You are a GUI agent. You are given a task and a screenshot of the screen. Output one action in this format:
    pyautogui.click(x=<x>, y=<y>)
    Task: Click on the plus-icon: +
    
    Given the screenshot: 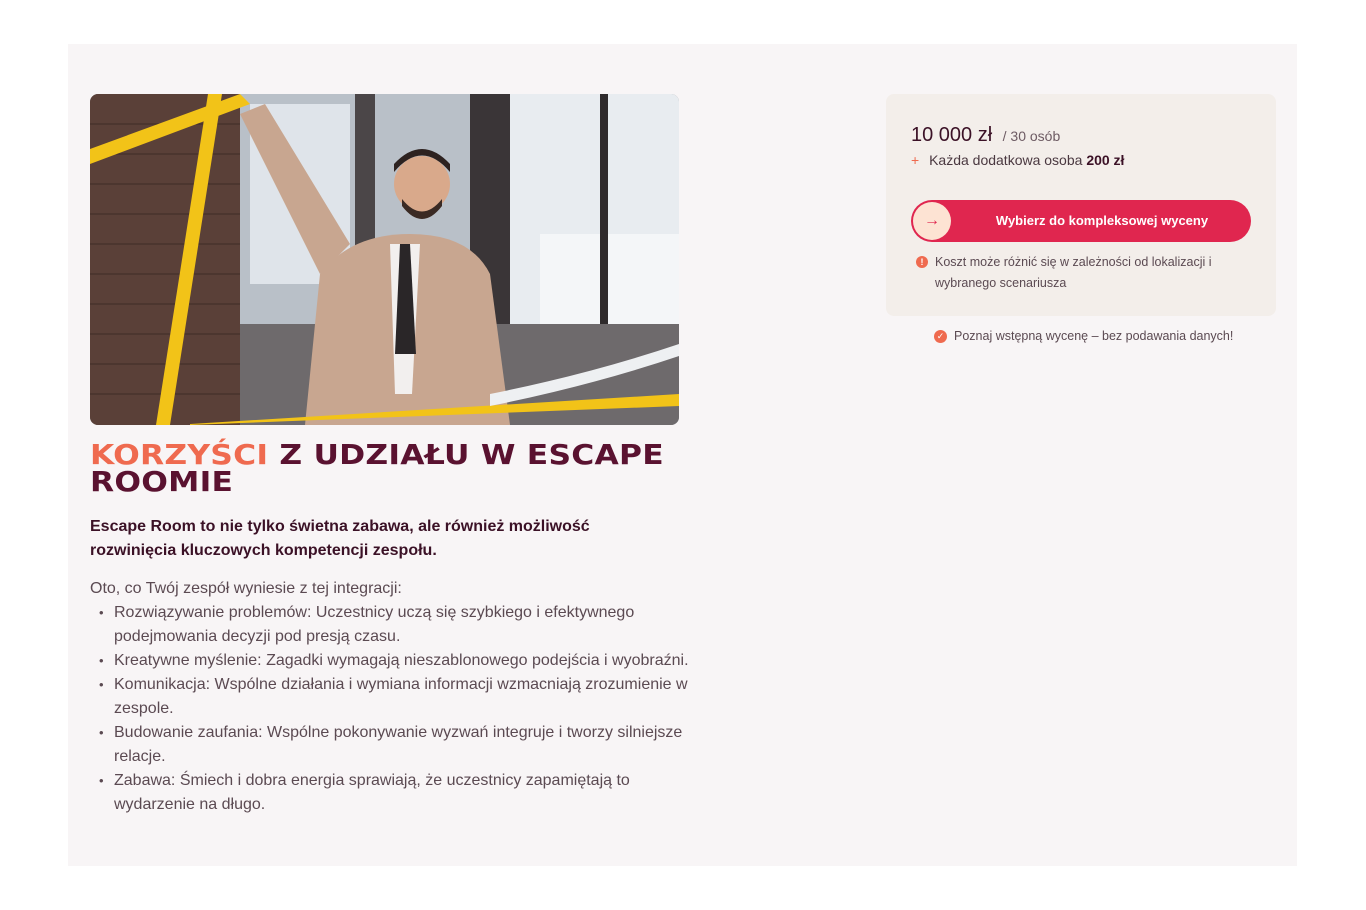 What is the action you would take?
    pyautogui.click(x=915, y=160)
    